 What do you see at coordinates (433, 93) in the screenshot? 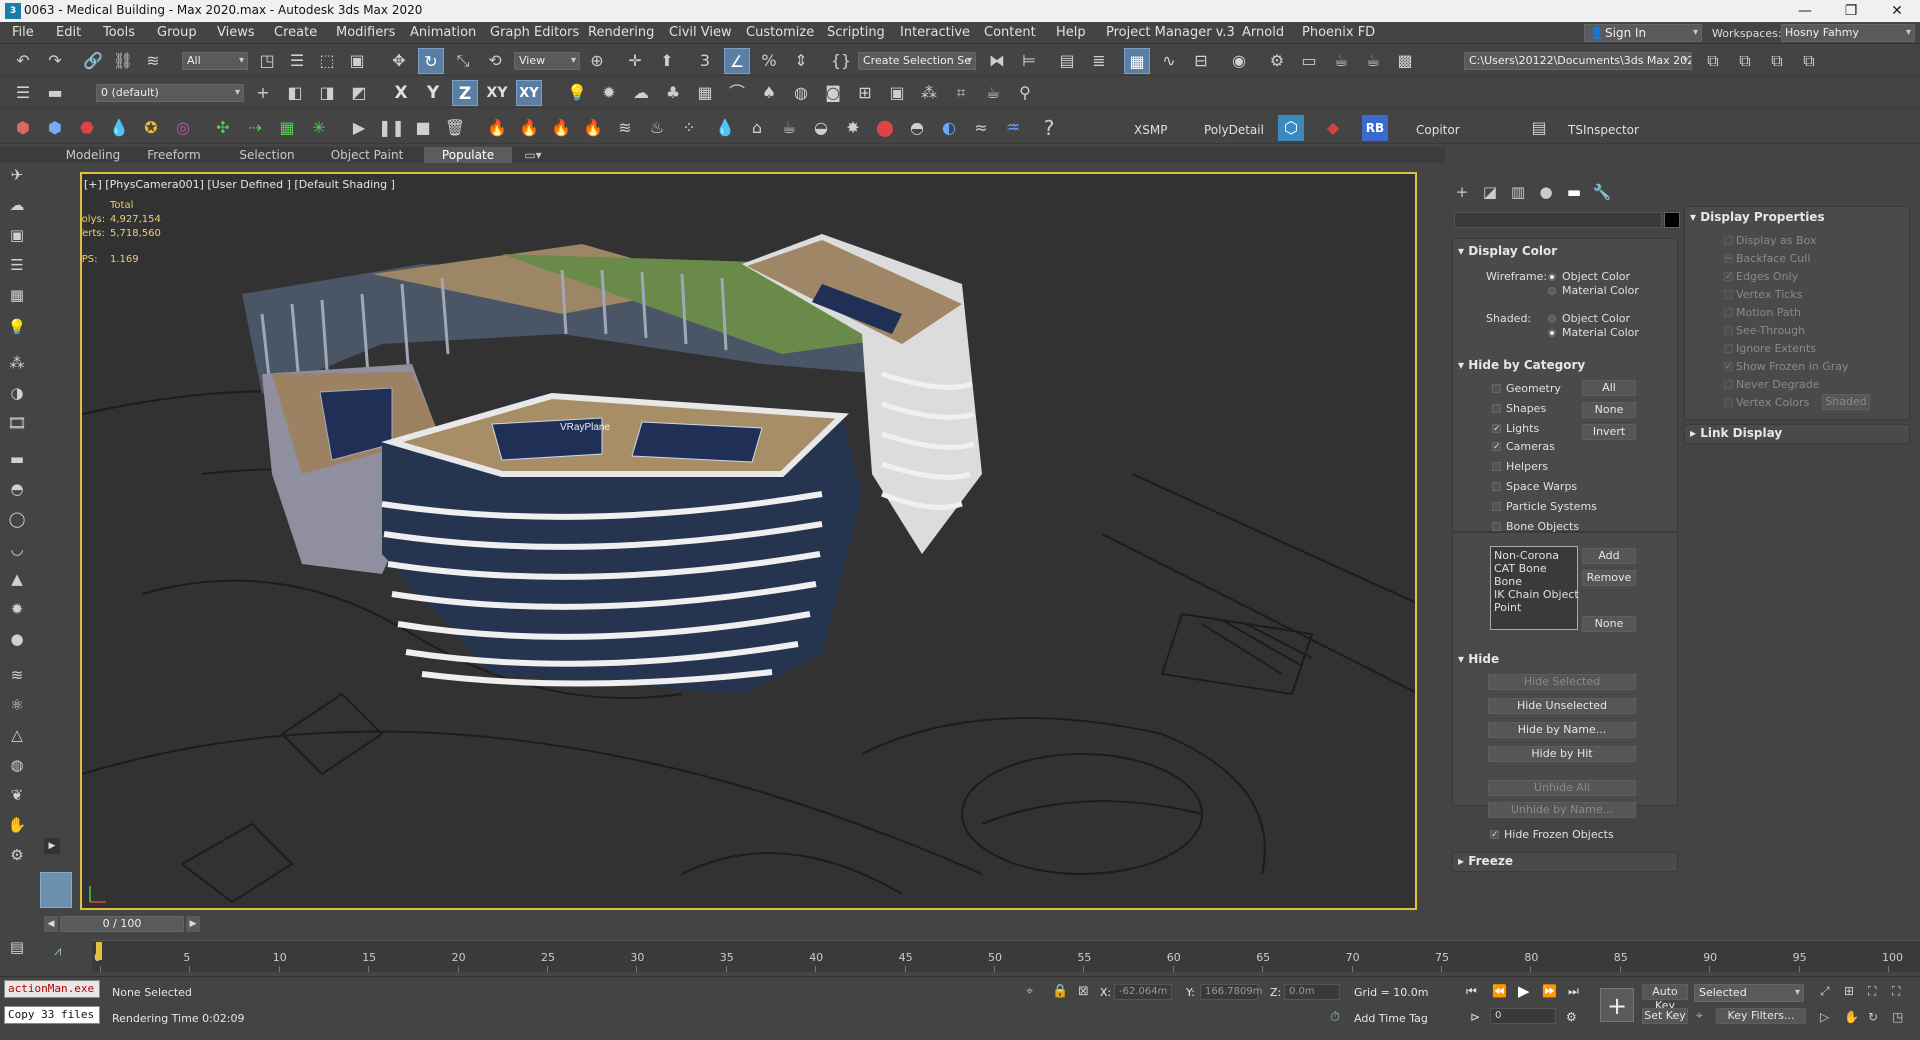
I see `axis-y-button: Y` at bounding box center [433, 93].